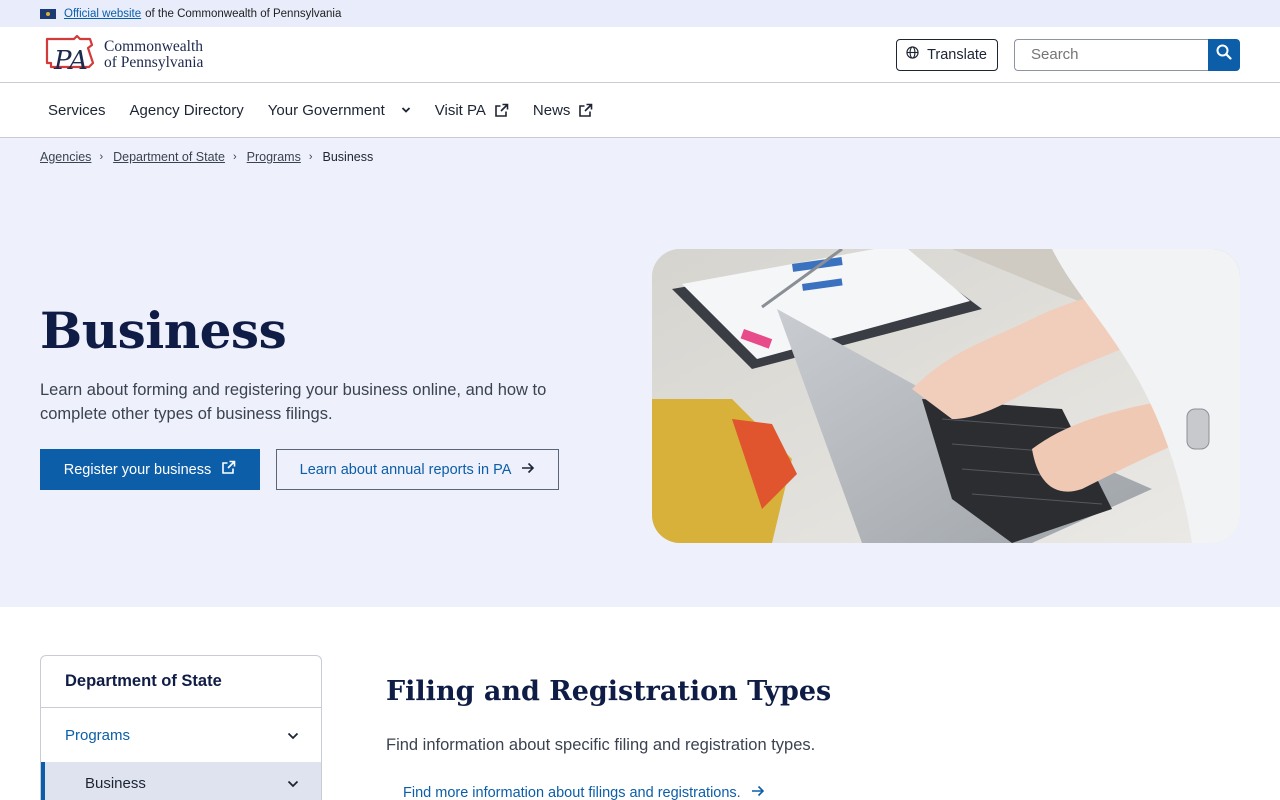  What do you see at coordinates (181, 781) in the screenshot?
I see `sidebar-item-business: Business` at bounding box center [181, 781].